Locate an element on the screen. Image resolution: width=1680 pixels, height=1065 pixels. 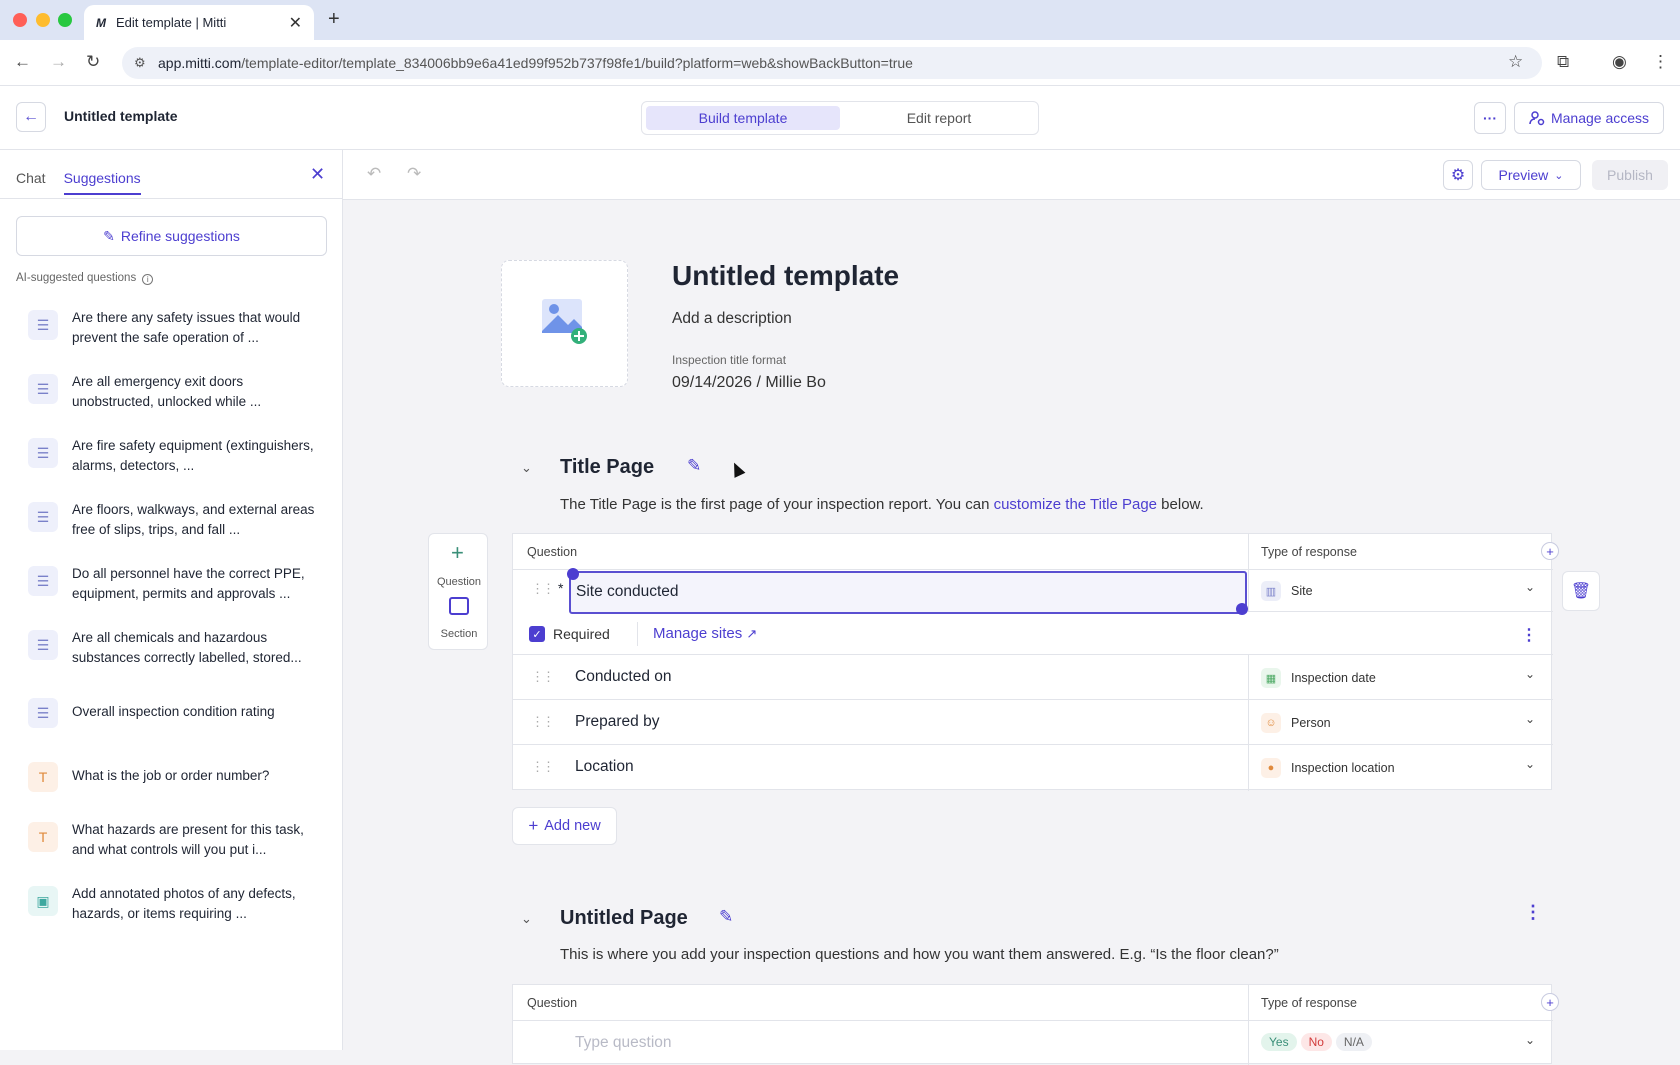
forward-arrow-icon: → is located at coordinates (58, 62).